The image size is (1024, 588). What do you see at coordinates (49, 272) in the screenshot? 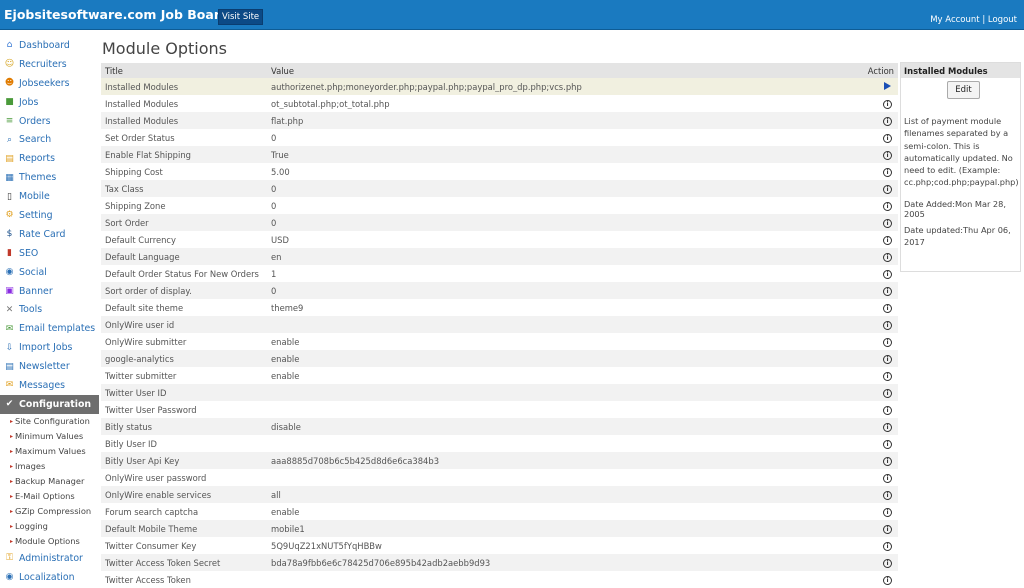
I see `sidebar-item-social: ◉ Social` at bounding box center [49, 272].